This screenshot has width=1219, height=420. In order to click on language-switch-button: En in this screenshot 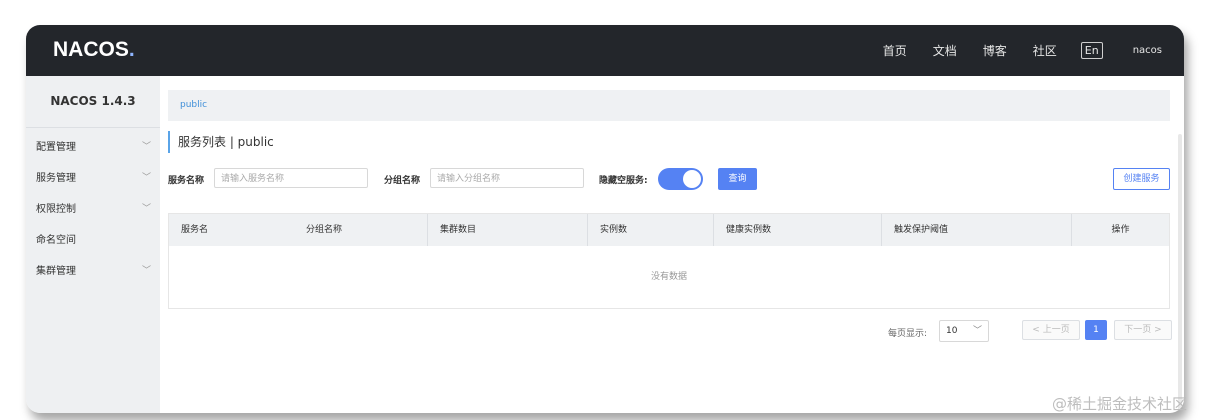, I will do `click(1091, 50)`.